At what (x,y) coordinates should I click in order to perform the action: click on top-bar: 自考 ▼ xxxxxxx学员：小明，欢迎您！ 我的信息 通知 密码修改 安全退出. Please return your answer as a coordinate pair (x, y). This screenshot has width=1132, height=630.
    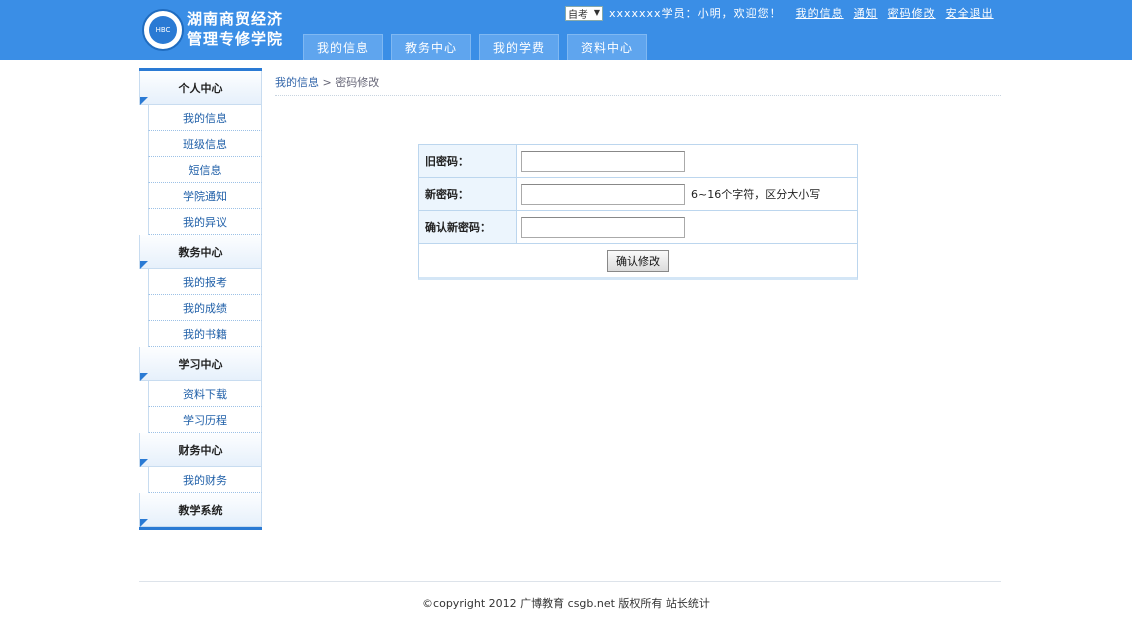
    Looking at the image, I should click on (784, 13).